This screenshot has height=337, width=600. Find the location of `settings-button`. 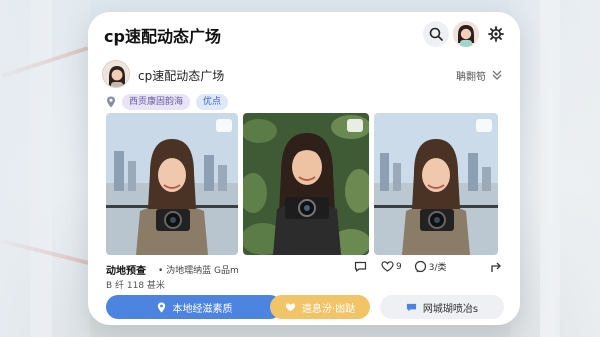

settings-button is located at coordinates (496, 34).